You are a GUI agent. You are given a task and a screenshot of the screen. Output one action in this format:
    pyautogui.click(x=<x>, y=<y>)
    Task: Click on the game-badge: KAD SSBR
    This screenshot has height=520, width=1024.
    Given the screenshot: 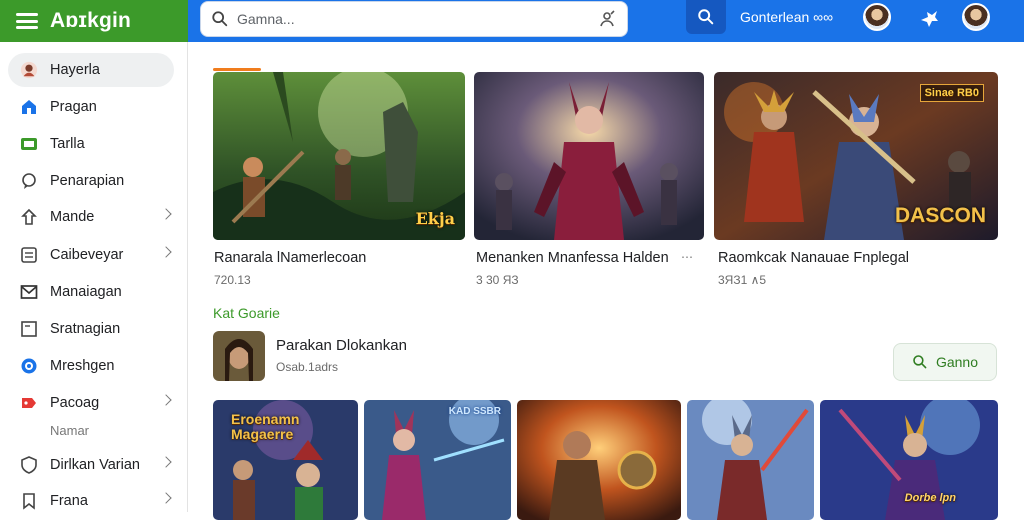 What is the action you would take?
    pyautogui.click(x=474, y=411)
    